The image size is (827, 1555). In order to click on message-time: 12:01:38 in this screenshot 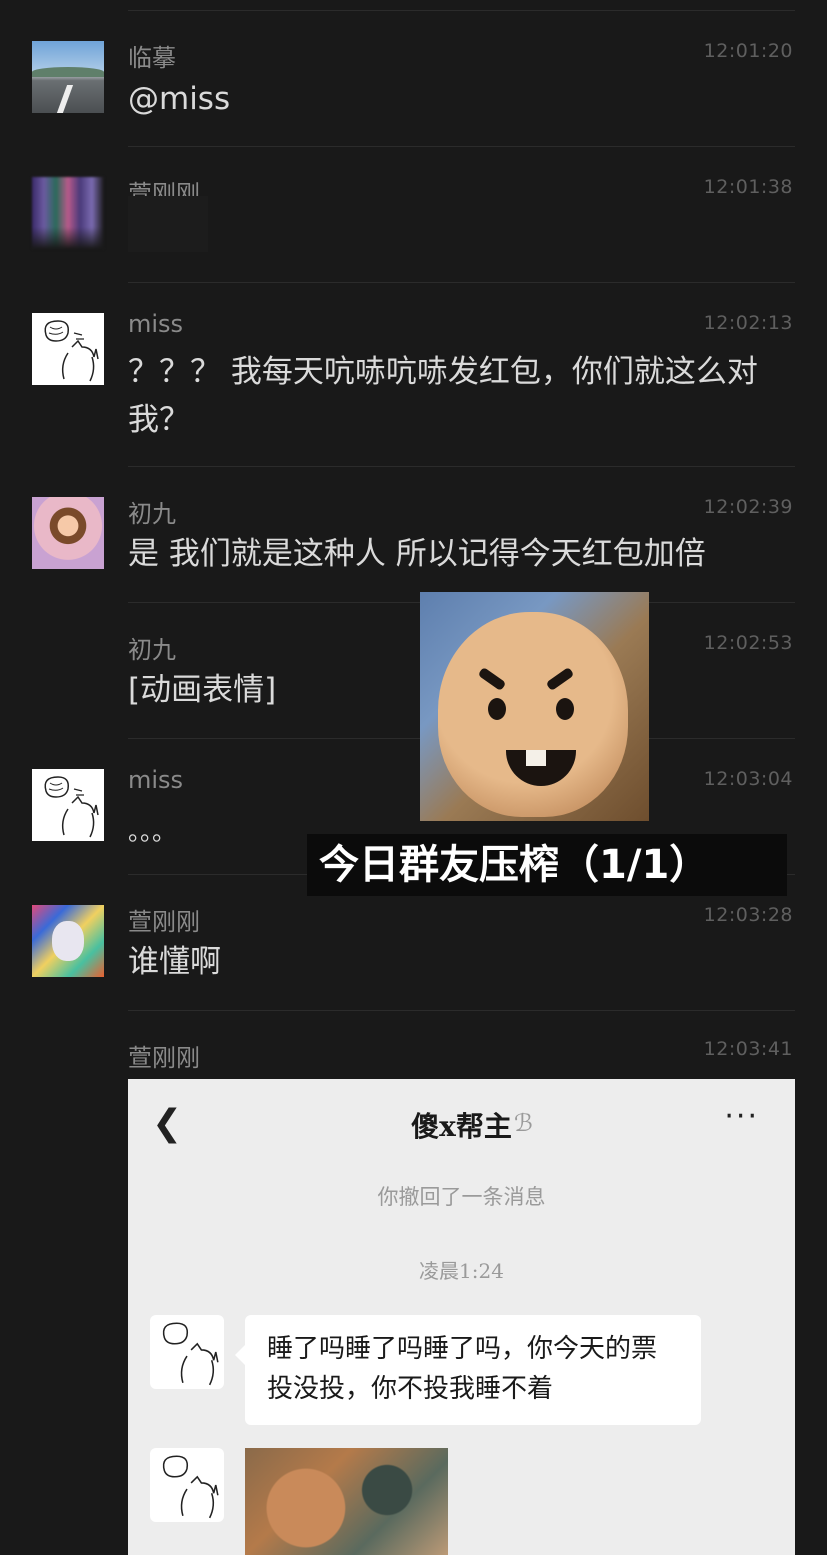, I will do `click(748, 187)`.